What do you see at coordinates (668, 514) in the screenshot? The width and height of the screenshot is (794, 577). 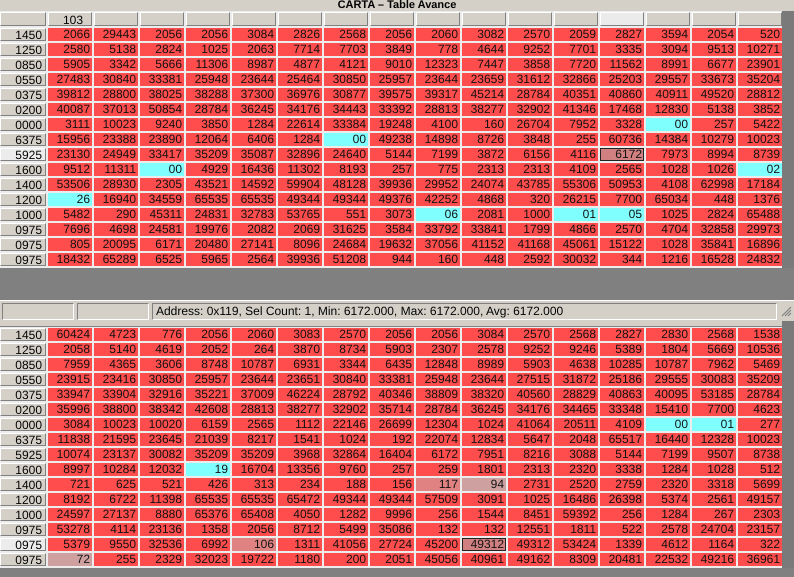 I see `table-cell: 1284` at bounding box center [668, 514].